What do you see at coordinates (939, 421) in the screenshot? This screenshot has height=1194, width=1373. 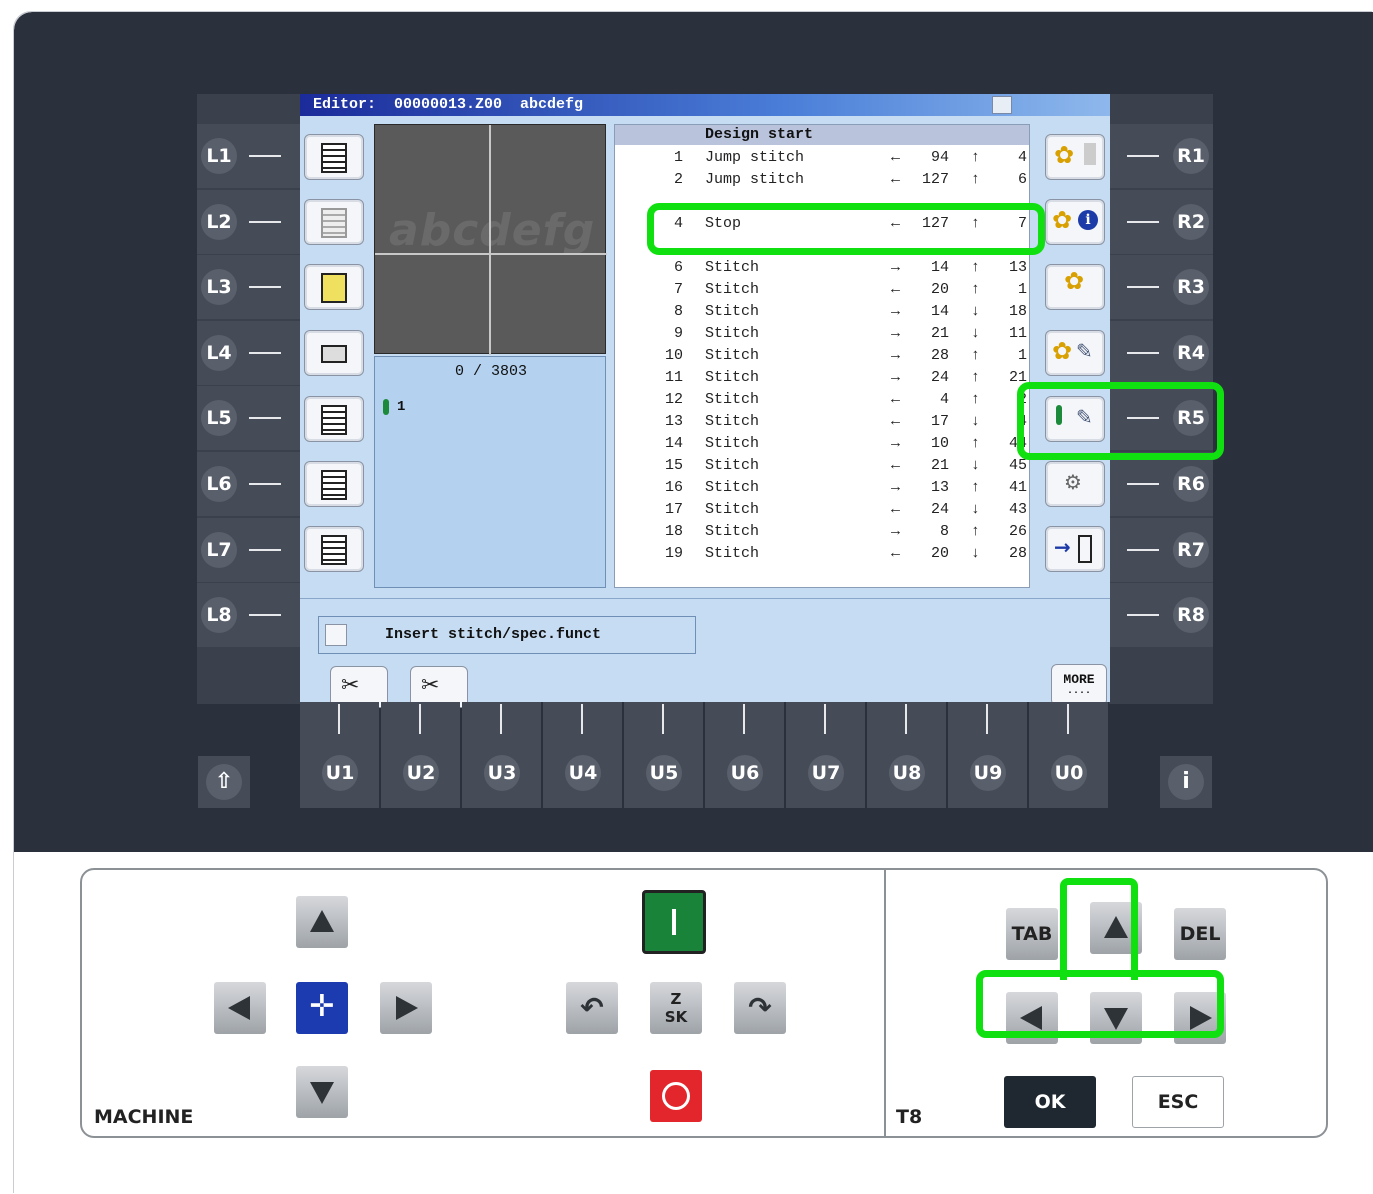 I see `x-value: 17` at bounding box center [939, 421].